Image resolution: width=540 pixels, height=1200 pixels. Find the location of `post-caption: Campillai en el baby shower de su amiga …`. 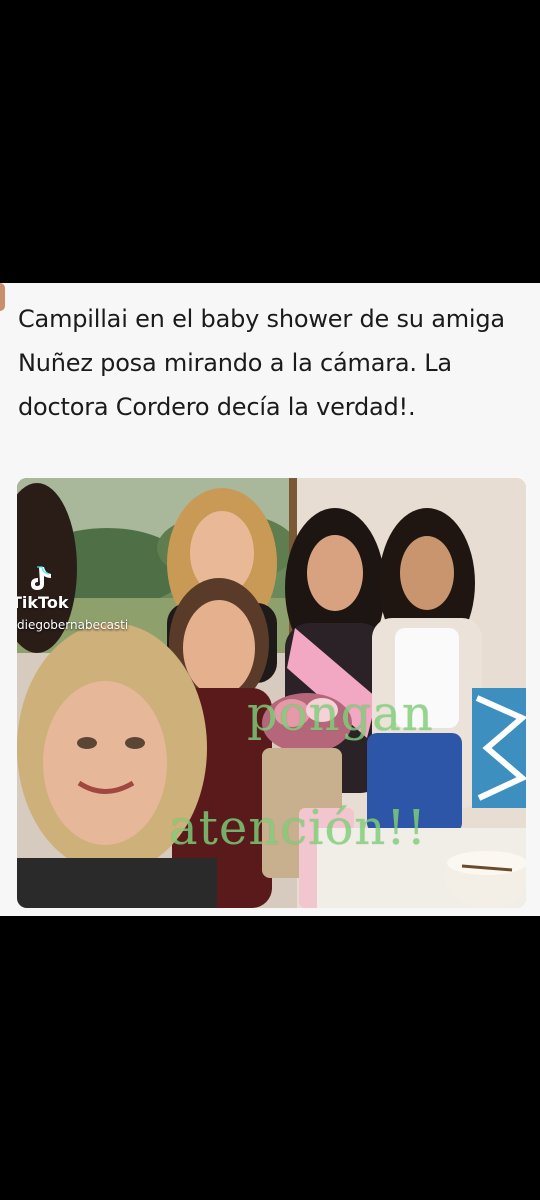

post-caption: Campillai en el baby shower de su amiga … is located at coordinates (261, 363).